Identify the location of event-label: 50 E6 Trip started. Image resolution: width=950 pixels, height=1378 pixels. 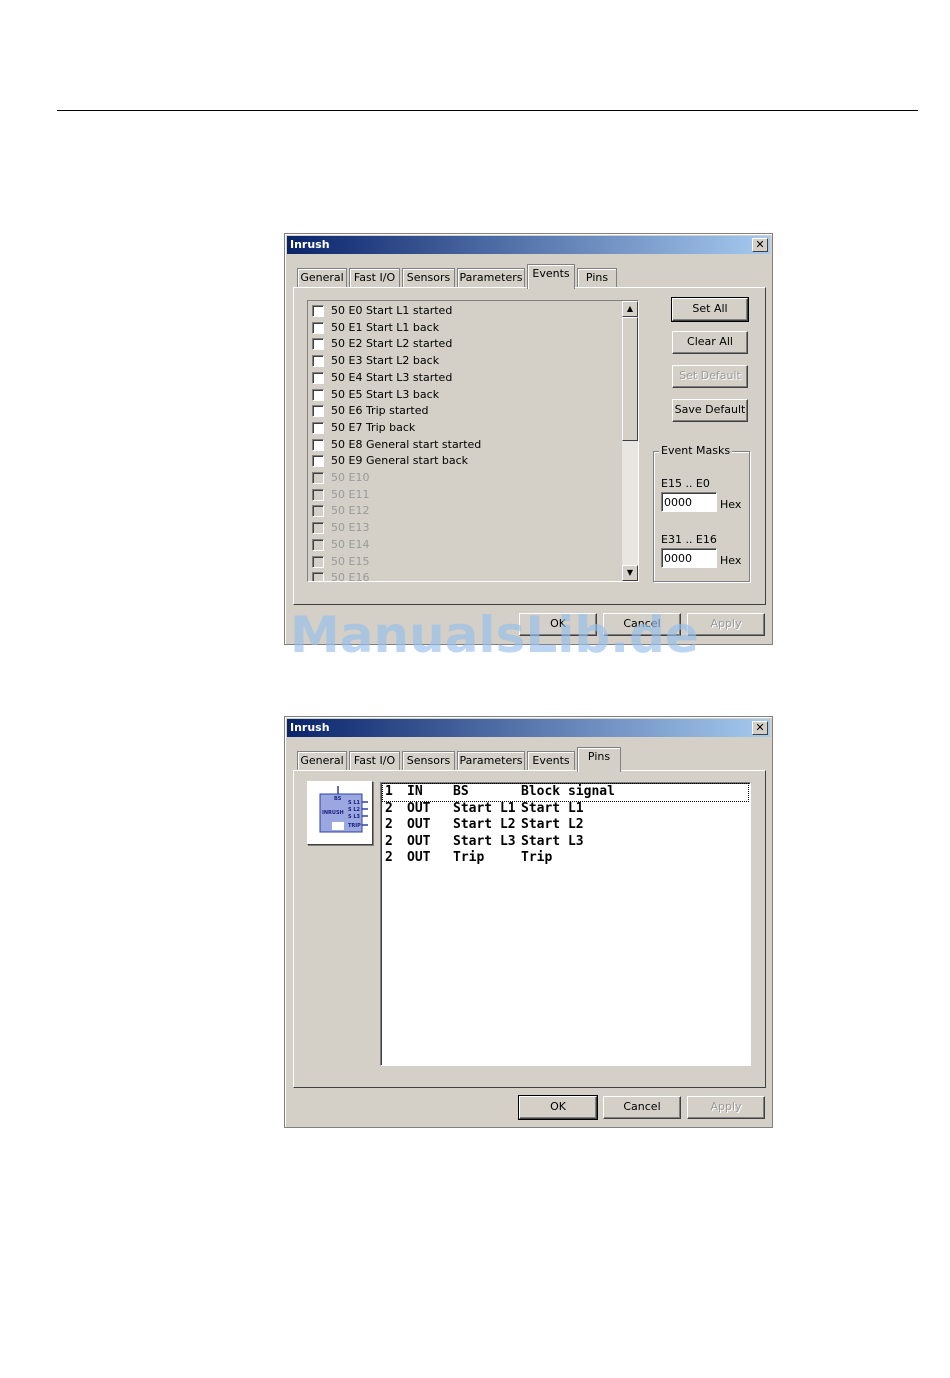
(380, 411).